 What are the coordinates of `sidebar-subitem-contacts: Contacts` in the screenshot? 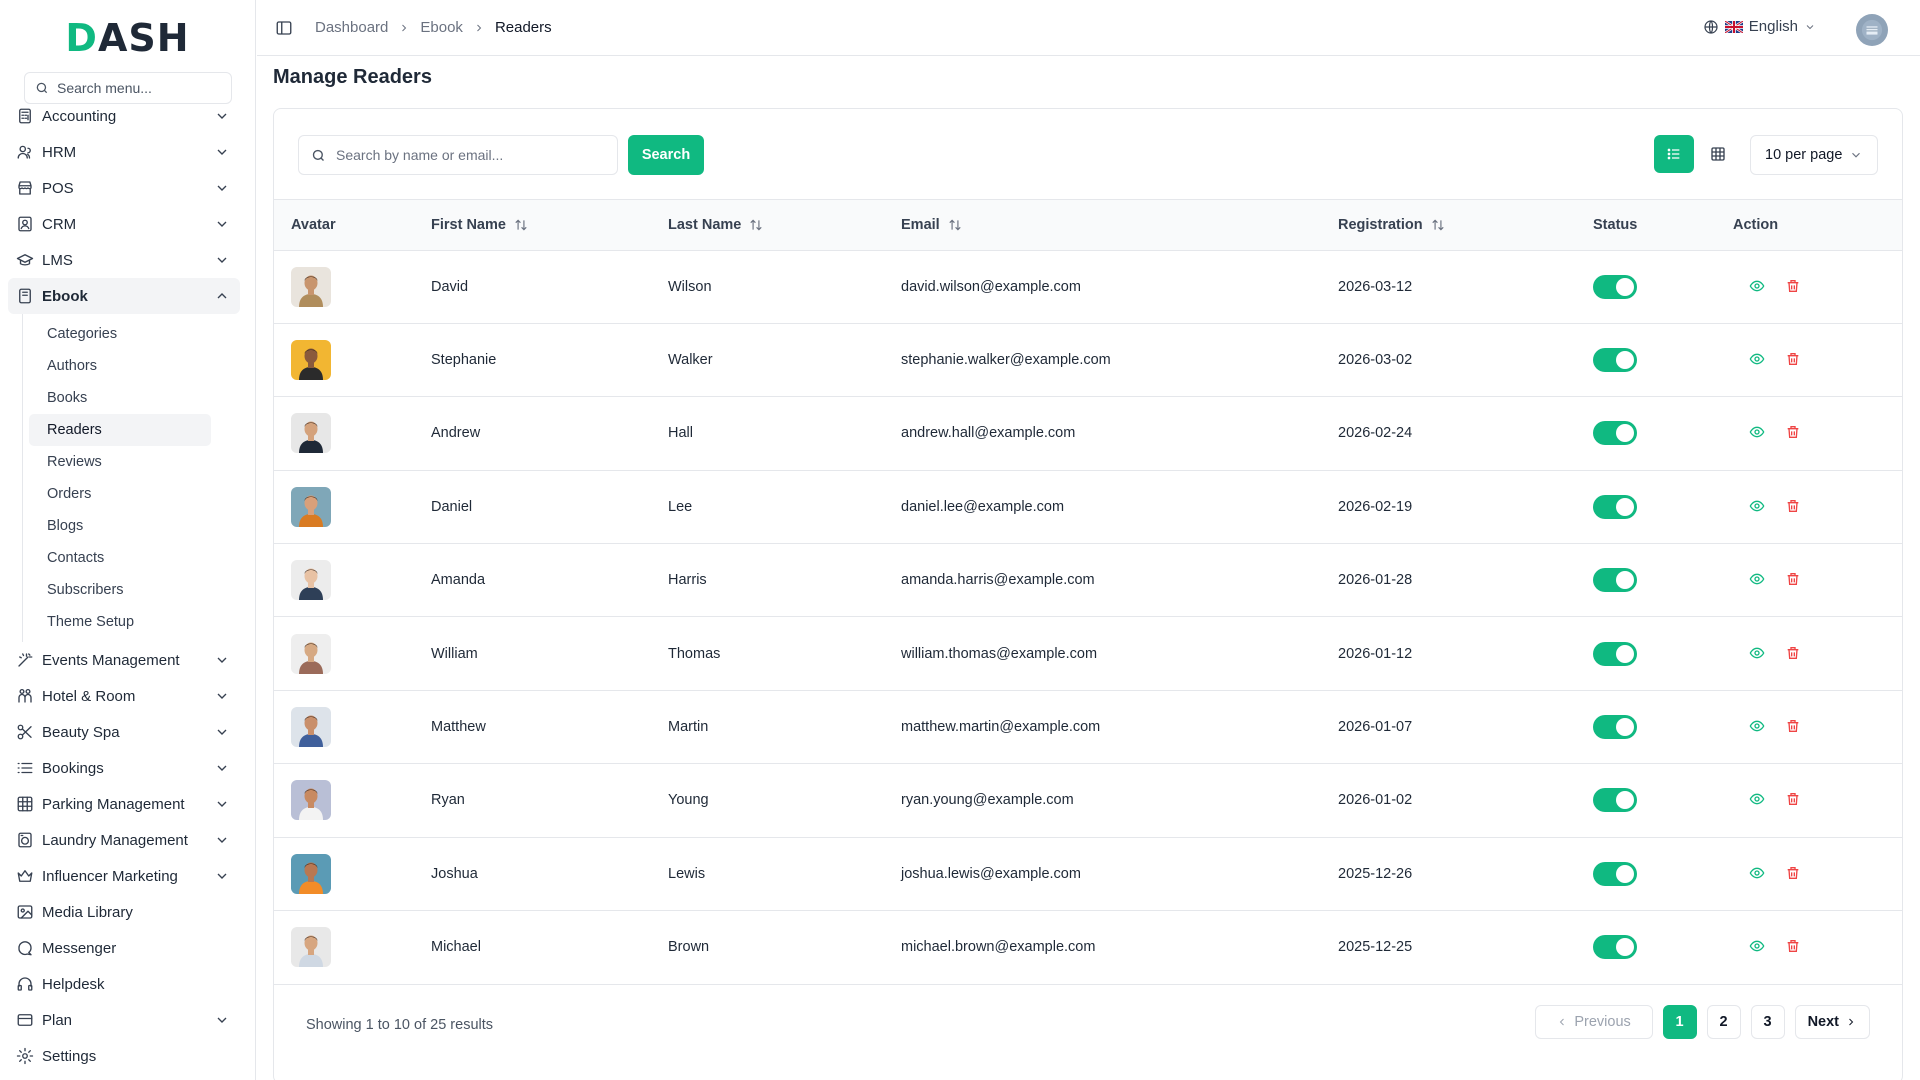 It's located at (120, 558).